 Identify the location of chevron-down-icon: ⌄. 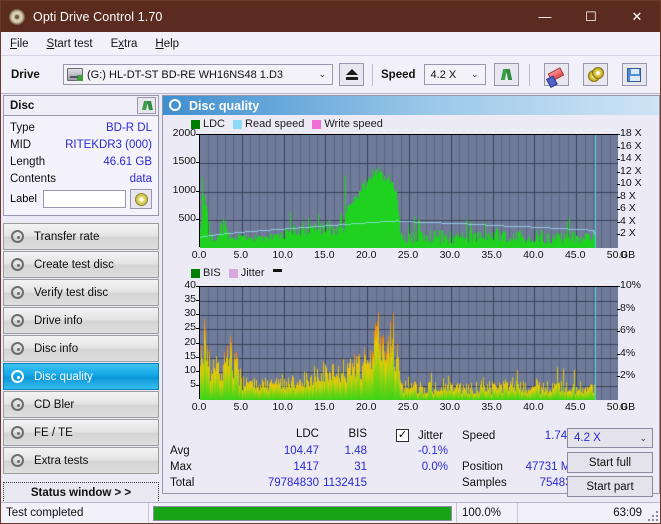
(643, 437).